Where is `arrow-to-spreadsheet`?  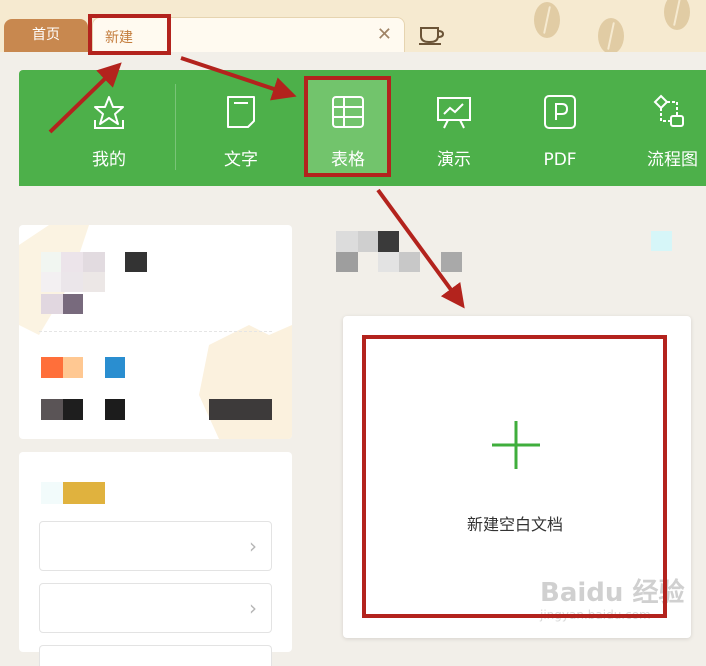
arrow-to-spreadsheet is located at coordinates (238, 78).